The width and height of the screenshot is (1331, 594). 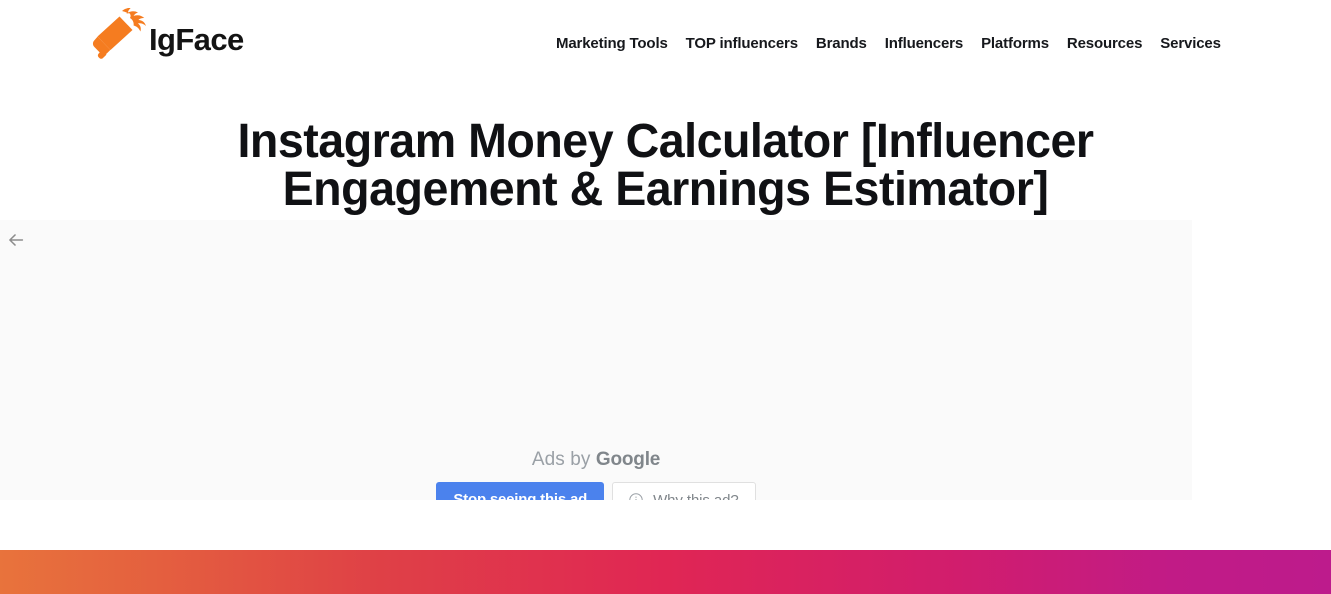 I want to click on arrow-left-icon, so click(x=16, y=240).